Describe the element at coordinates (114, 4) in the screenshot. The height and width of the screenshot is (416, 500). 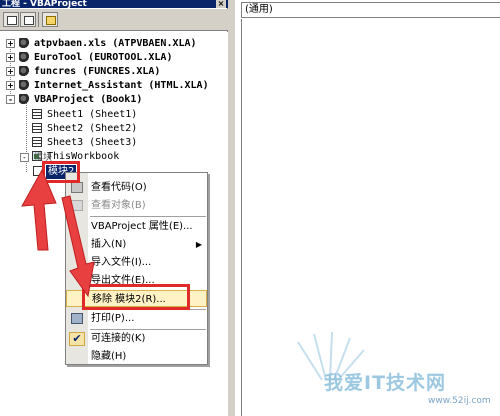
I see `explorer-title-bar: 工程 - VBAProject ×` at that location.